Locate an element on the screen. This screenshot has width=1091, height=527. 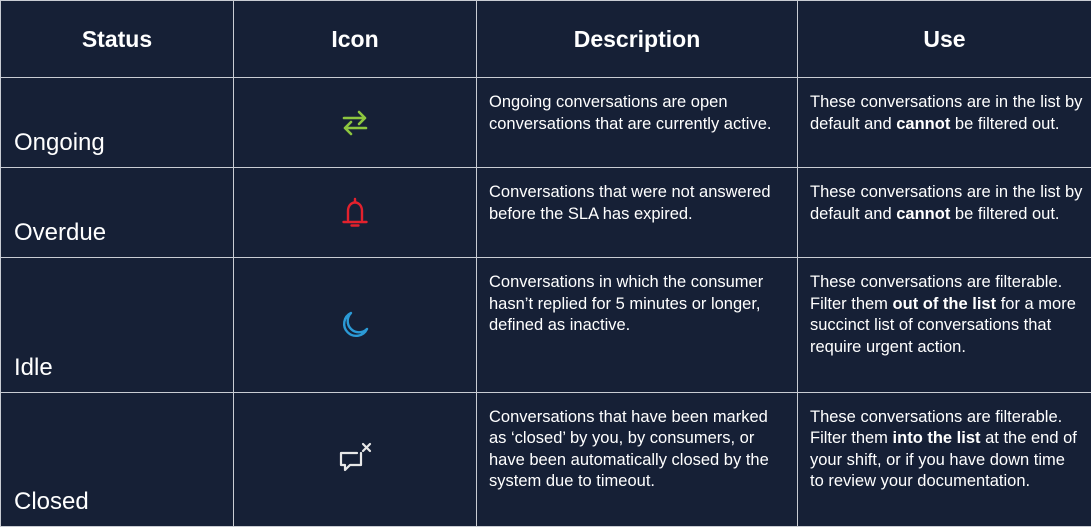
status-cell: Overdue is located at coordinates (117, 213).